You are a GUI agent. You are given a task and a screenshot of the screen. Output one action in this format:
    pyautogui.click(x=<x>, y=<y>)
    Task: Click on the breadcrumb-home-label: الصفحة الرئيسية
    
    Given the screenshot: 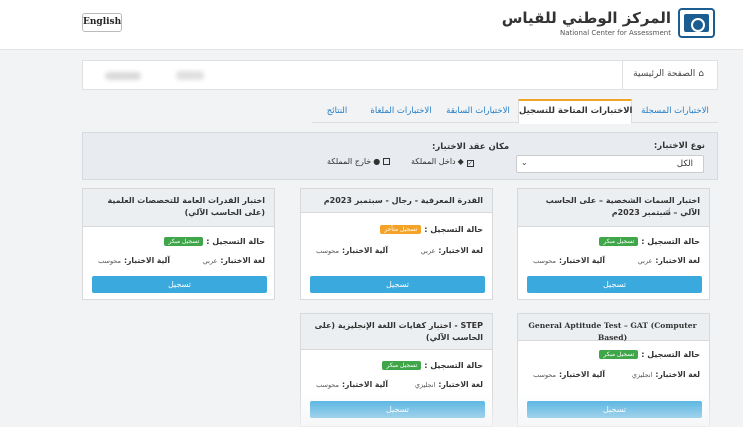 What is the action you would take?
    pyautogui.click(x=664, y=74)
    